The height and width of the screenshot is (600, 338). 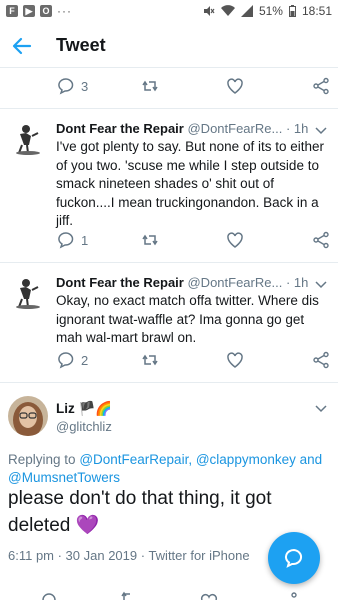 I want to click on reply-count: 2, so click(x=85, y=360).